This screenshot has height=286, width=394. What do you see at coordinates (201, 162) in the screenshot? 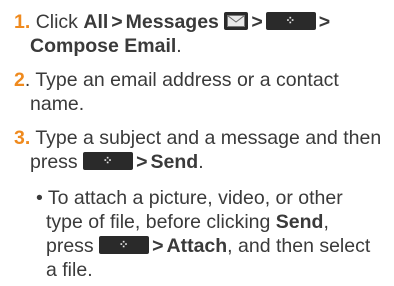
I see `step-3-period: .` at bounding box center [201, 162].